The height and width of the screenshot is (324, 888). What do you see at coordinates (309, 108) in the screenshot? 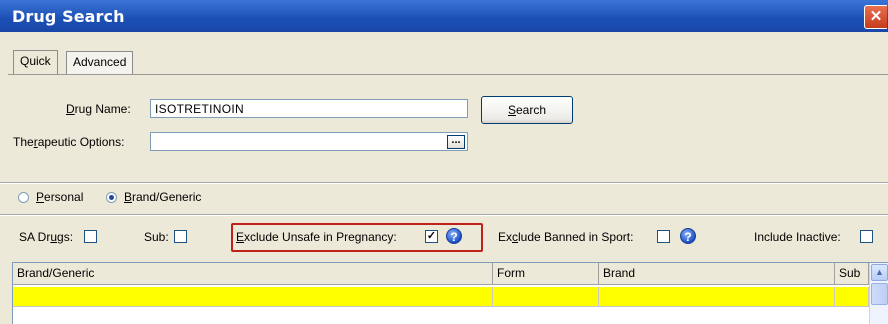
I see `drug-name-input: ISOTRETINOIN` at bounding box center [309, 108].